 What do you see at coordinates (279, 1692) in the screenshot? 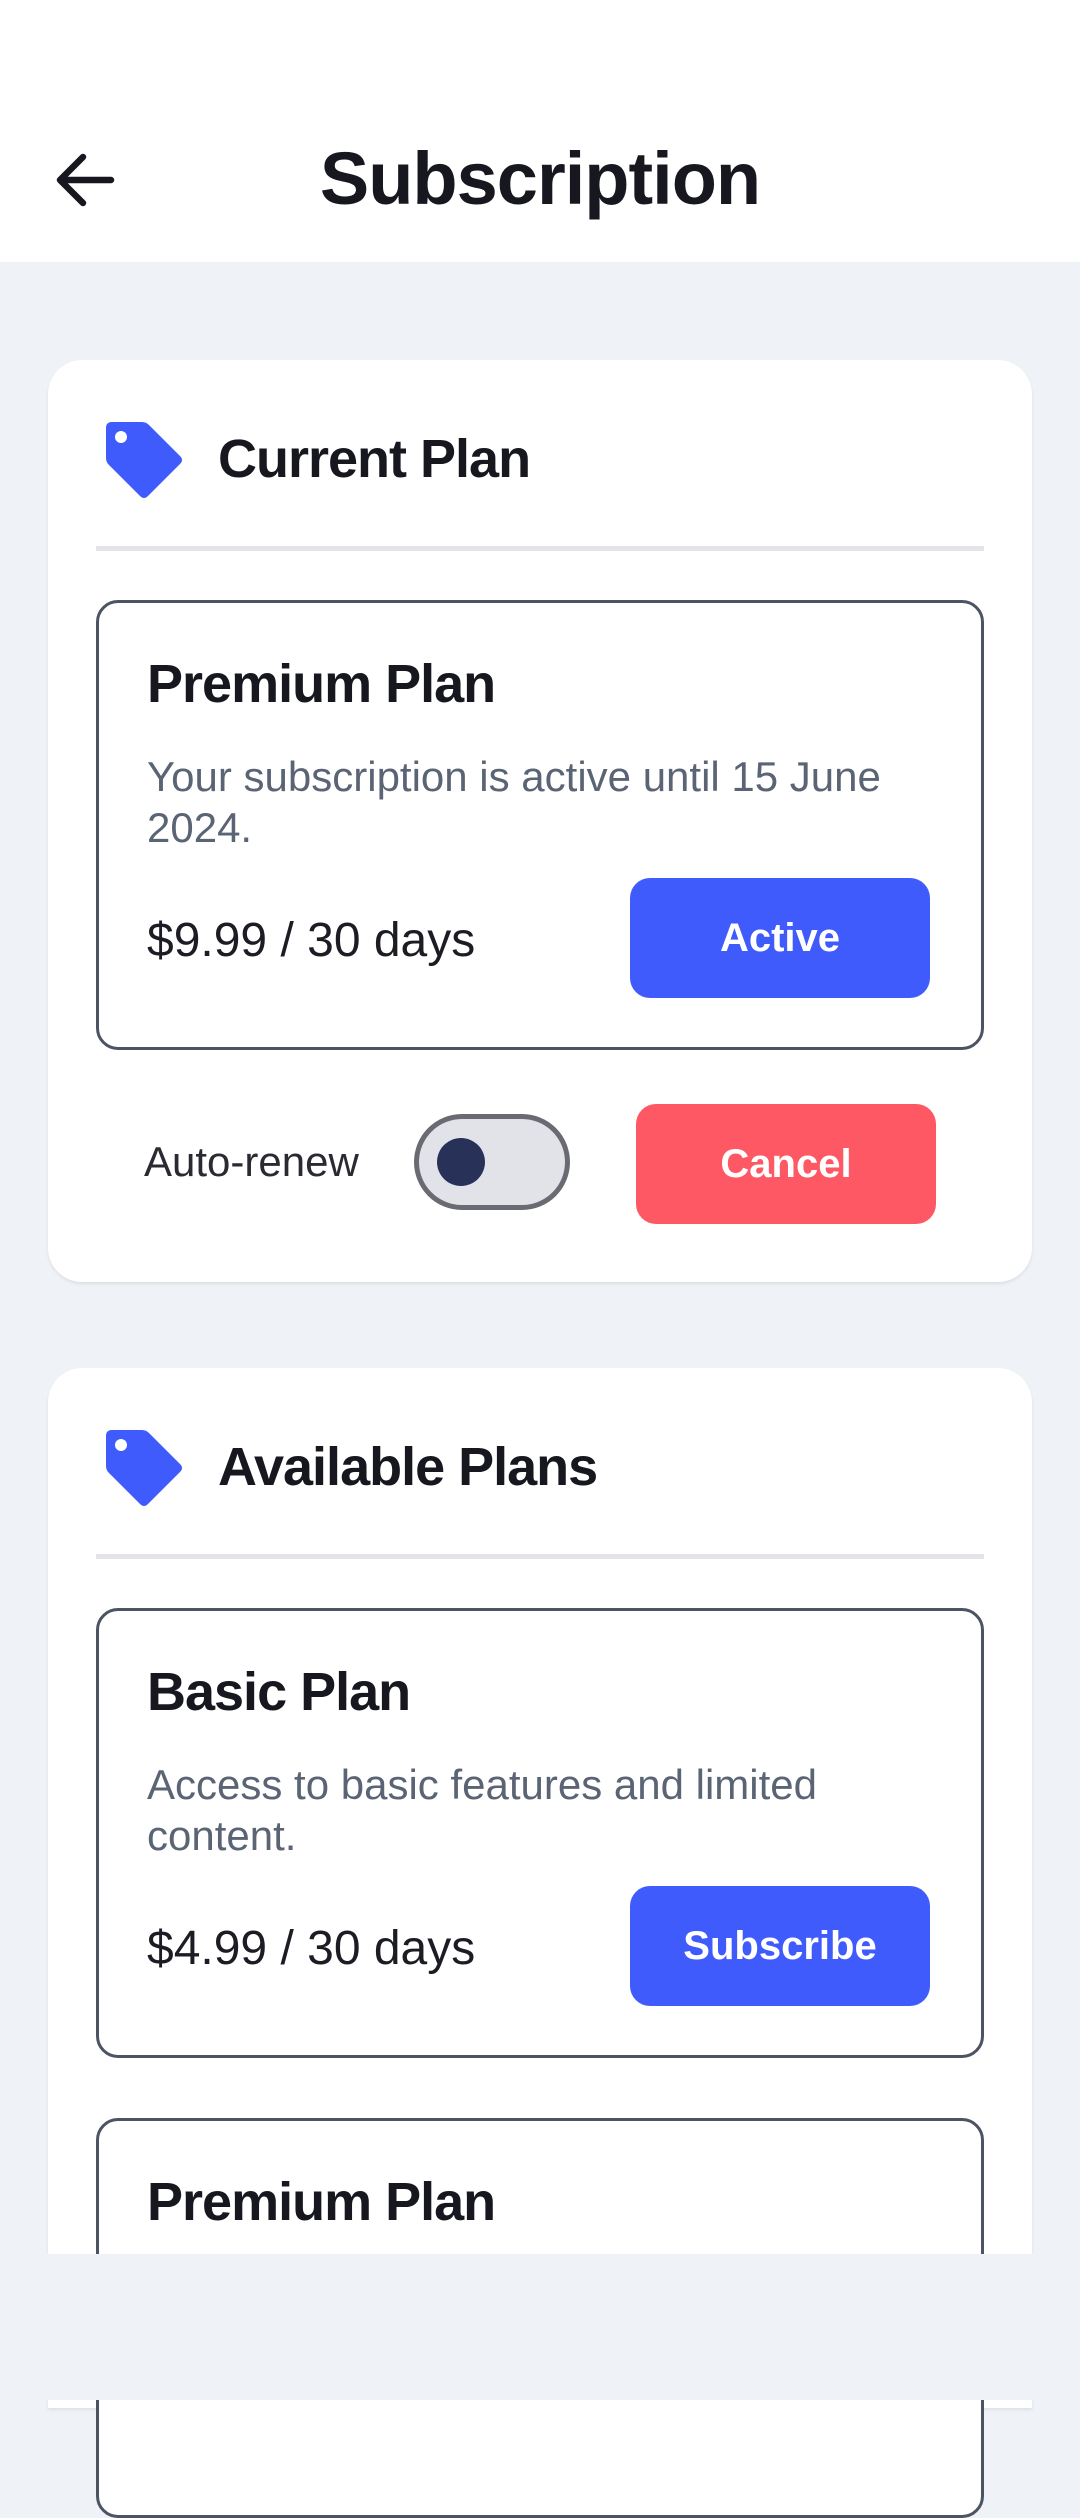
I see `plan-name: Basic Plan` at bounding box center [279, 1692].